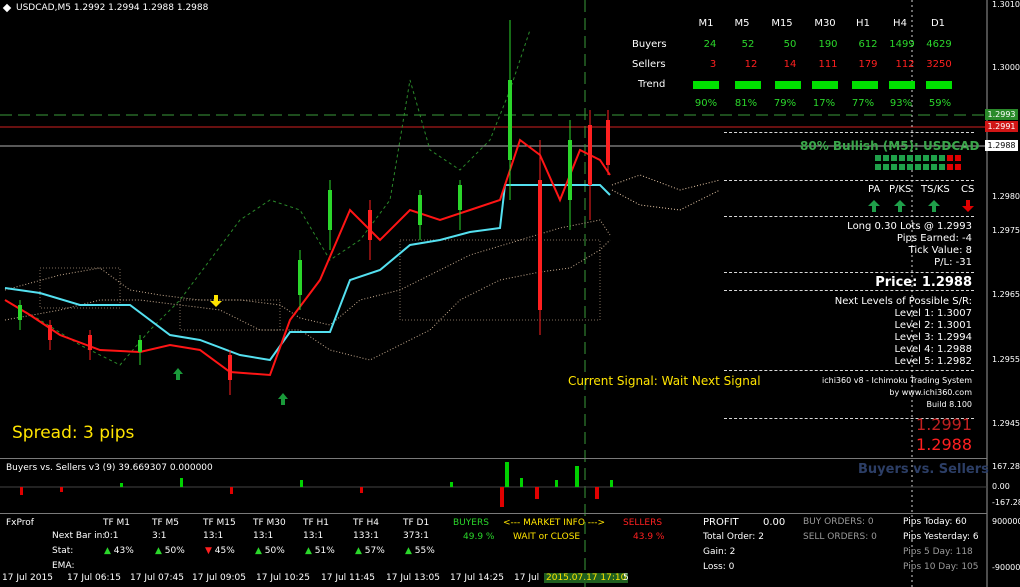  What do you see at coordinates (413, 578) in the screenshot?
I see `time-axis-label: 17 Jul 13:05` at bounding box center [413, 578].